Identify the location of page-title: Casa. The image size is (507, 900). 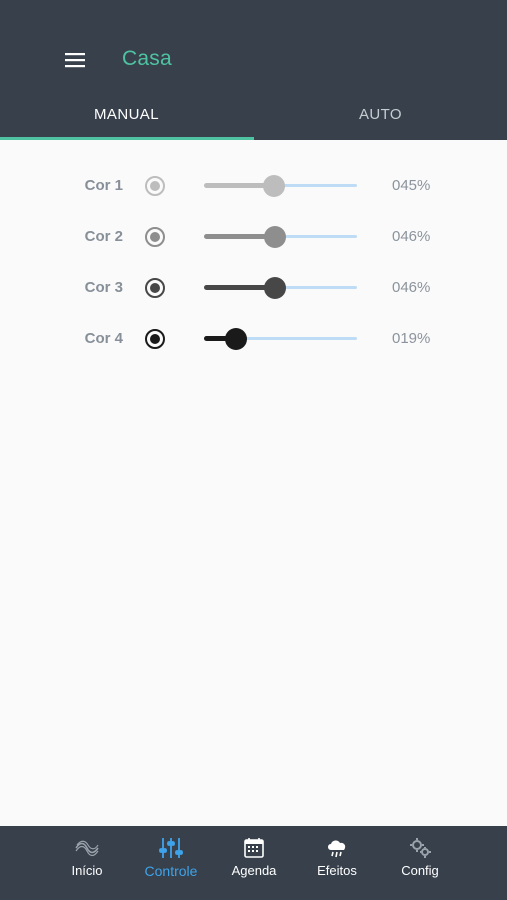
(147, 58).